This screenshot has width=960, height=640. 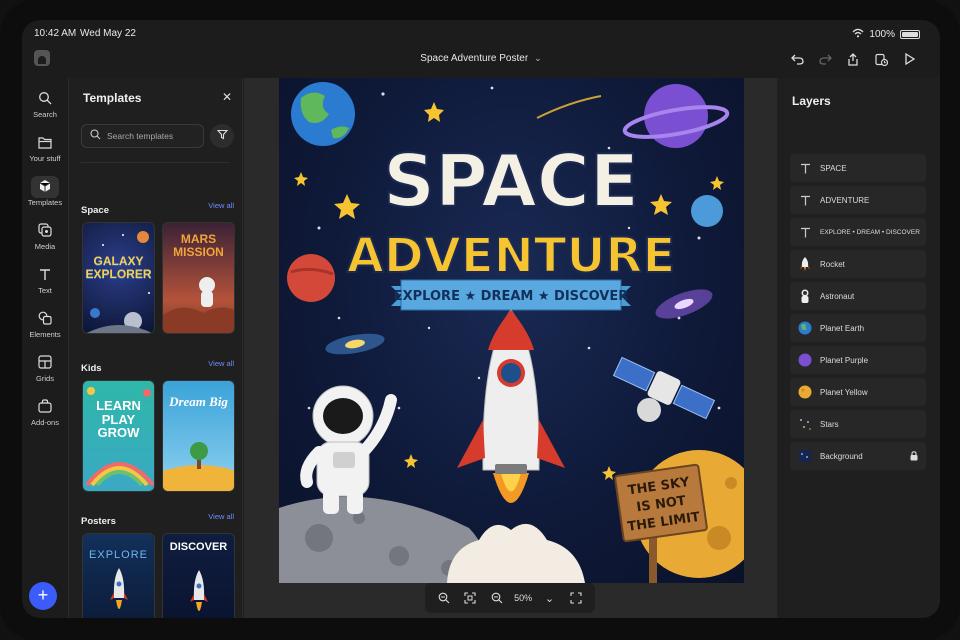 What do you see at coordinates (118, 267) in the screenshot?
I see `template-card-title: GALAXY EXPLORER` at bounding box center [118, 267].